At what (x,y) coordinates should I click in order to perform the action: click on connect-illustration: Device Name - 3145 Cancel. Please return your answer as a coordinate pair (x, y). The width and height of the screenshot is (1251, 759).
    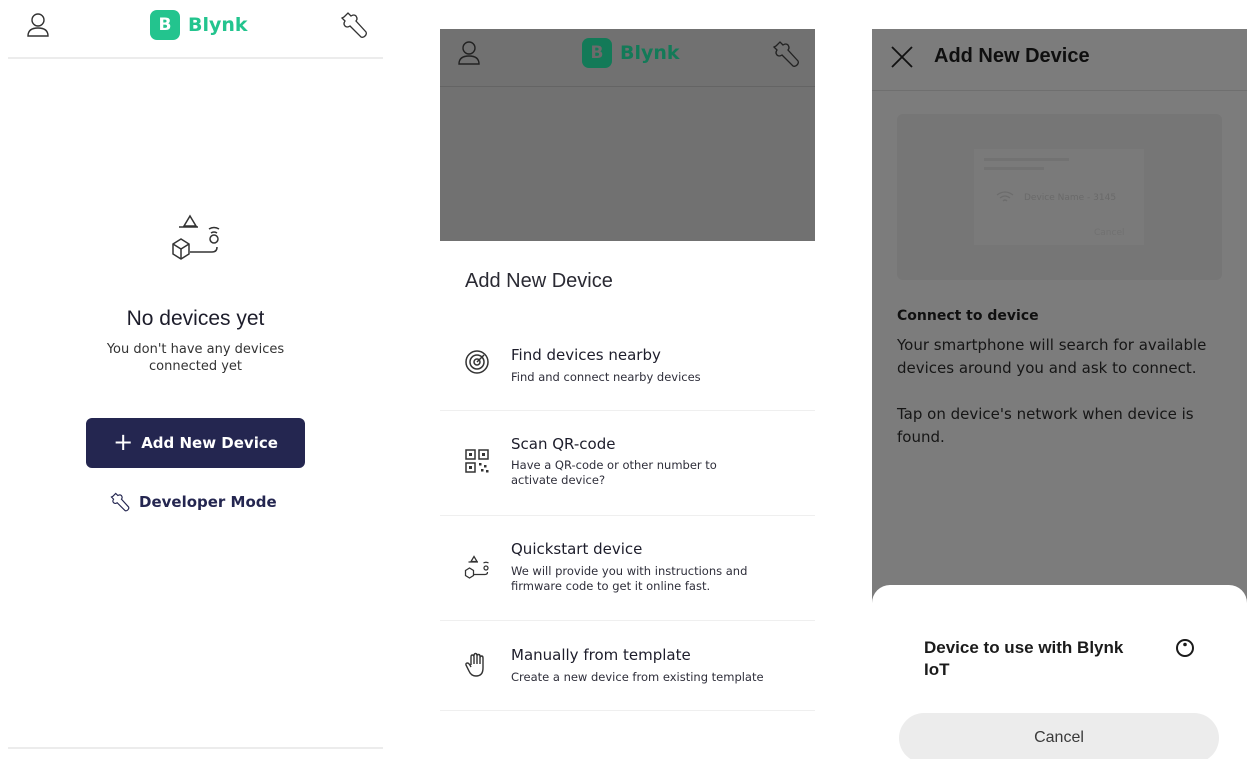
    Looking at the image, I should click on (1059, 197).